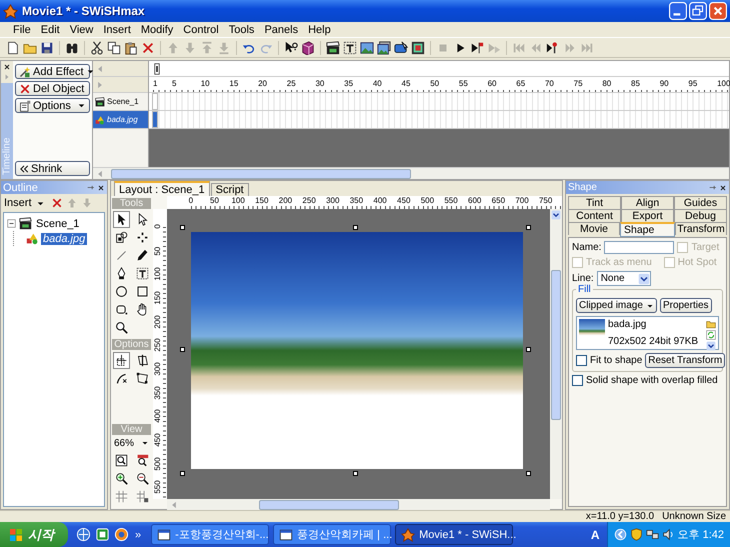 This screenshot has height=547, width=730. I want to click on tab: Align, so click(647, 202).